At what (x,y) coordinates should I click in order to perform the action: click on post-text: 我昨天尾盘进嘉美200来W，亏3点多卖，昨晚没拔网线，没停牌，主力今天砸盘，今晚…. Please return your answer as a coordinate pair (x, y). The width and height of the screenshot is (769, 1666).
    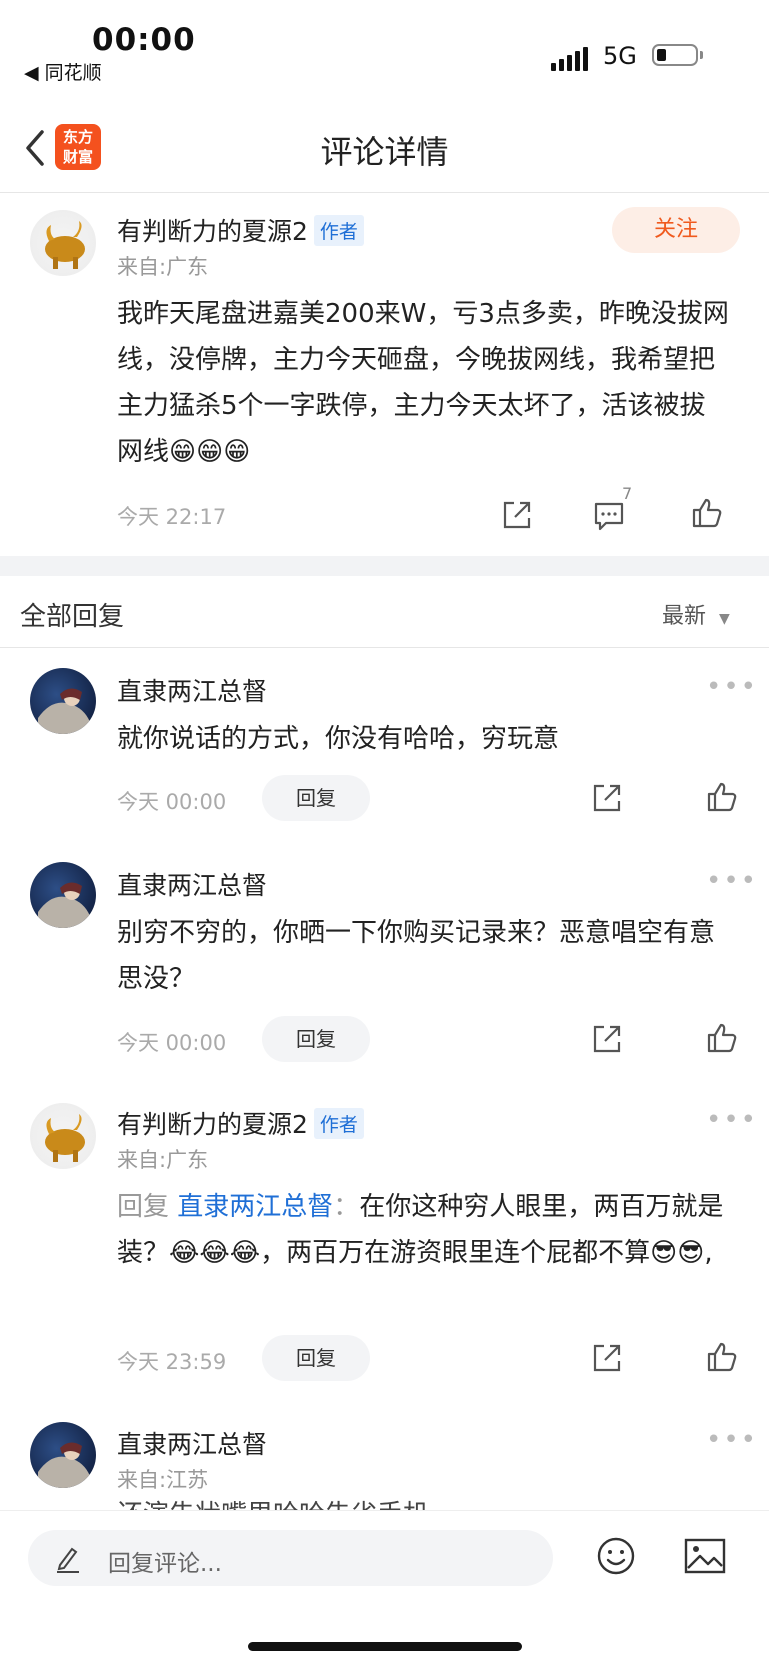
    Looking at the image, I should click on (423, 383).